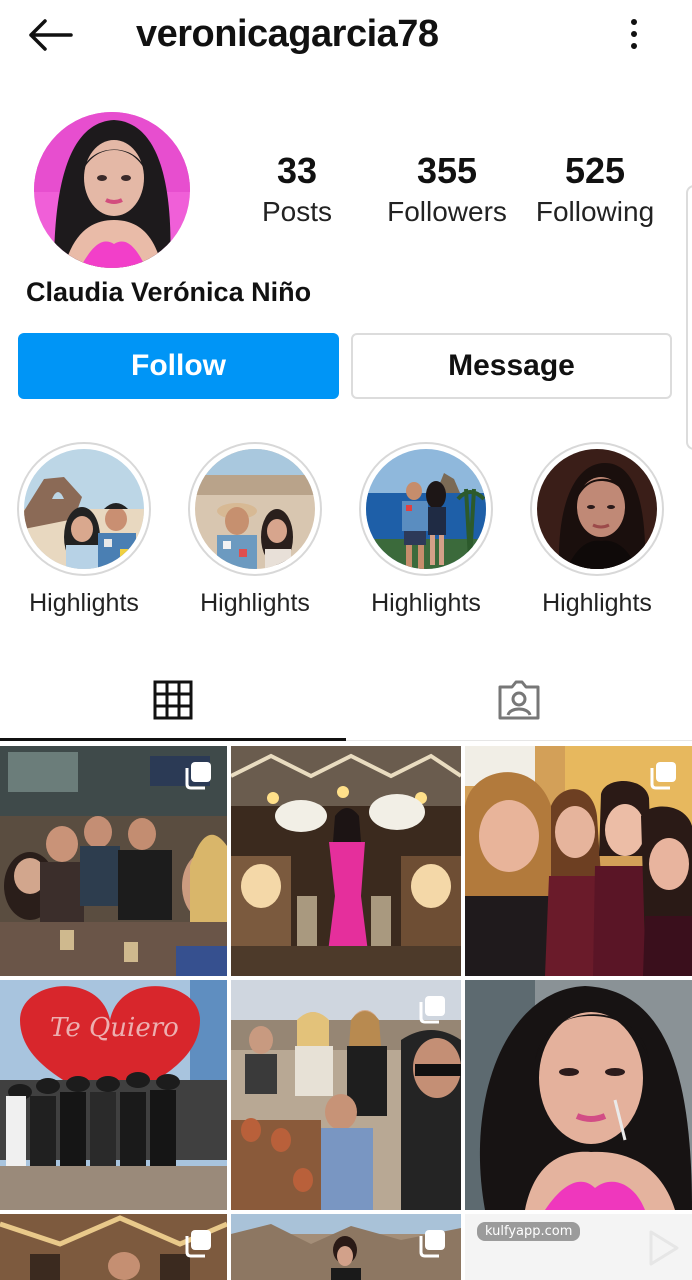 The height and width of the screenshot is (1280, 692). Describe the element at coordinates (297, 170) in the screenshot. I see `posts-count: 33` at that location.